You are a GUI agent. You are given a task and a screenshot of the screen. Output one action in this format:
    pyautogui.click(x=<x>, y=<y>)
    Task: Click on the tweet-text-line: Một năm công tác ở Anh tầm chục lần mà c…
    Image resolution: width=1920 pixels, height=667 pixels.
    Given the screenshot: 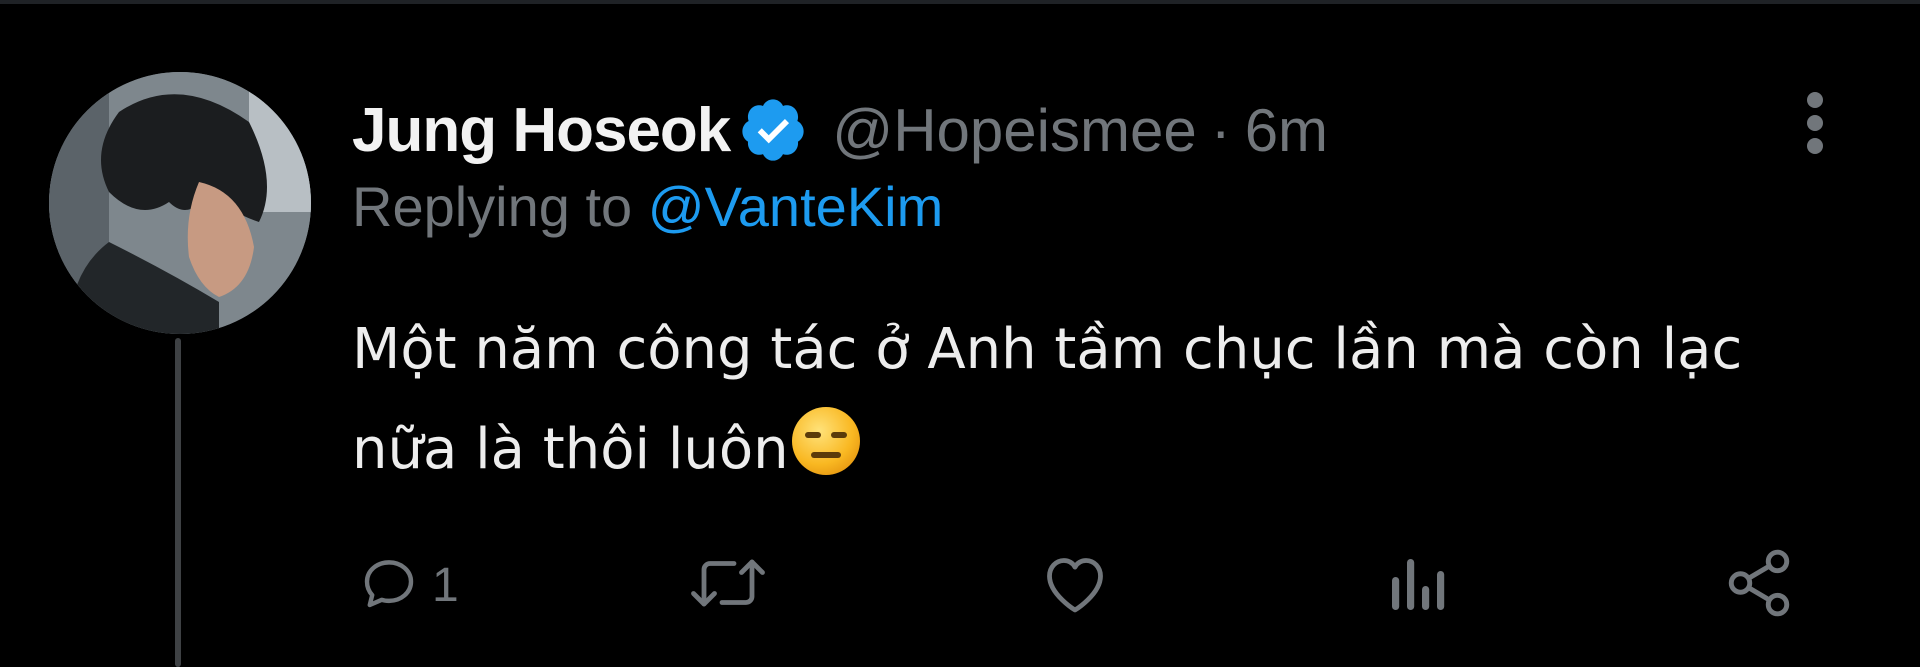 What is the action you would take?
    pyautogui.click(x=1047, y=349)
    